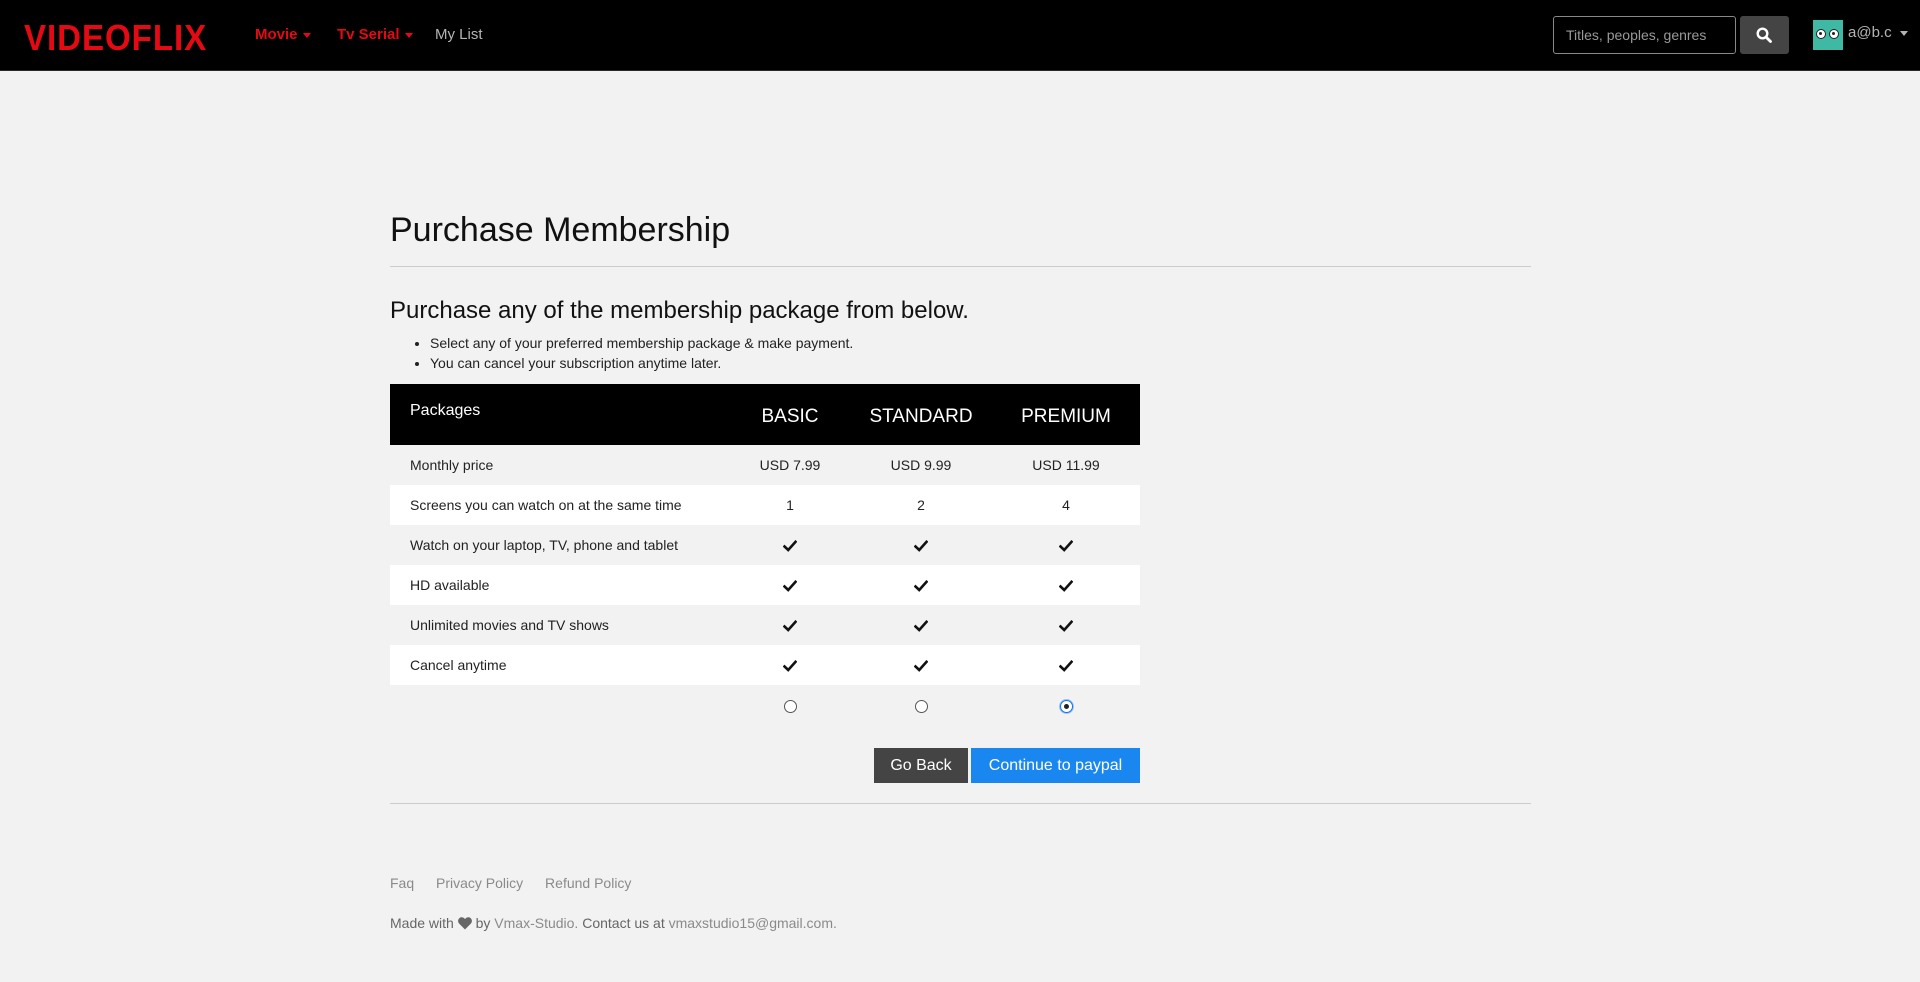 This screenshot has width=1920, height=982. Describe the element at coordinates (1644, 35) in the screenshot. I see `search-input` at that location.